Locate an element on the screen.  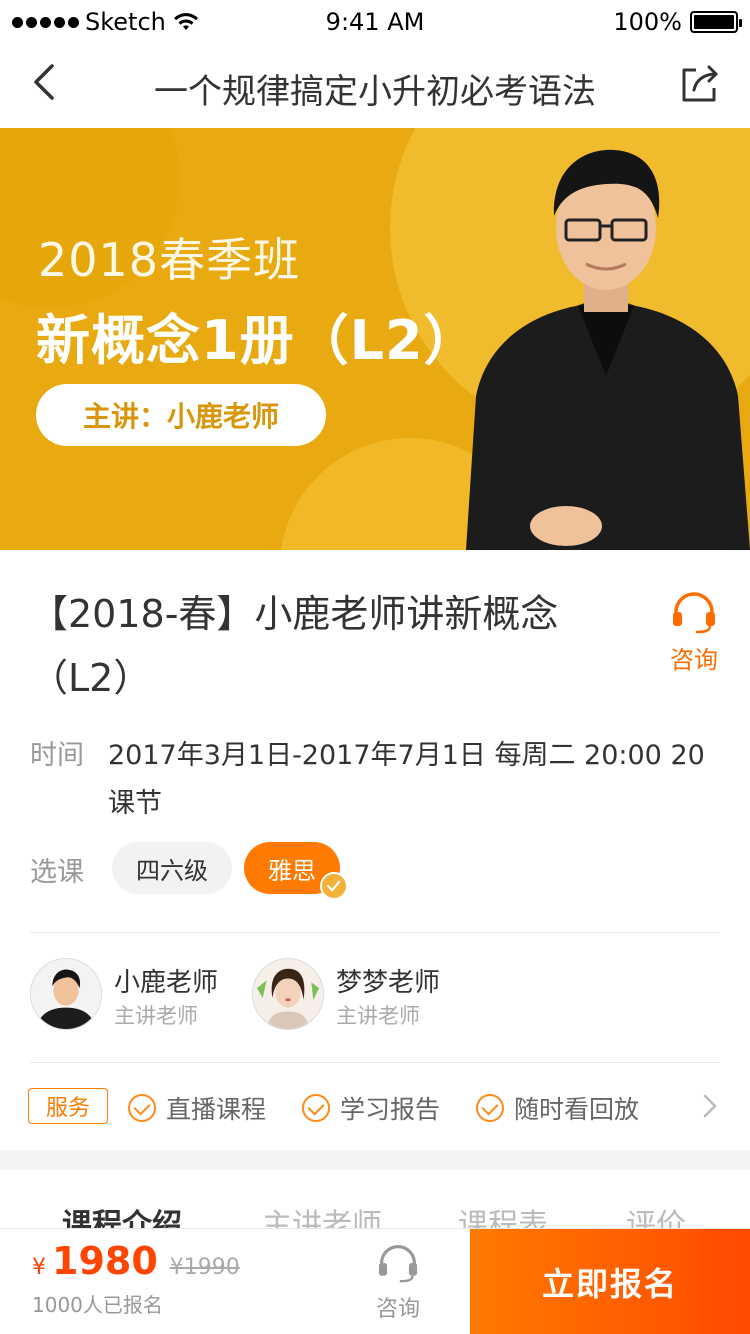
time-value: 2017年3月1日-2017年7月1日 每周二 20:00 20课节 is located at coordinates (406, 779).